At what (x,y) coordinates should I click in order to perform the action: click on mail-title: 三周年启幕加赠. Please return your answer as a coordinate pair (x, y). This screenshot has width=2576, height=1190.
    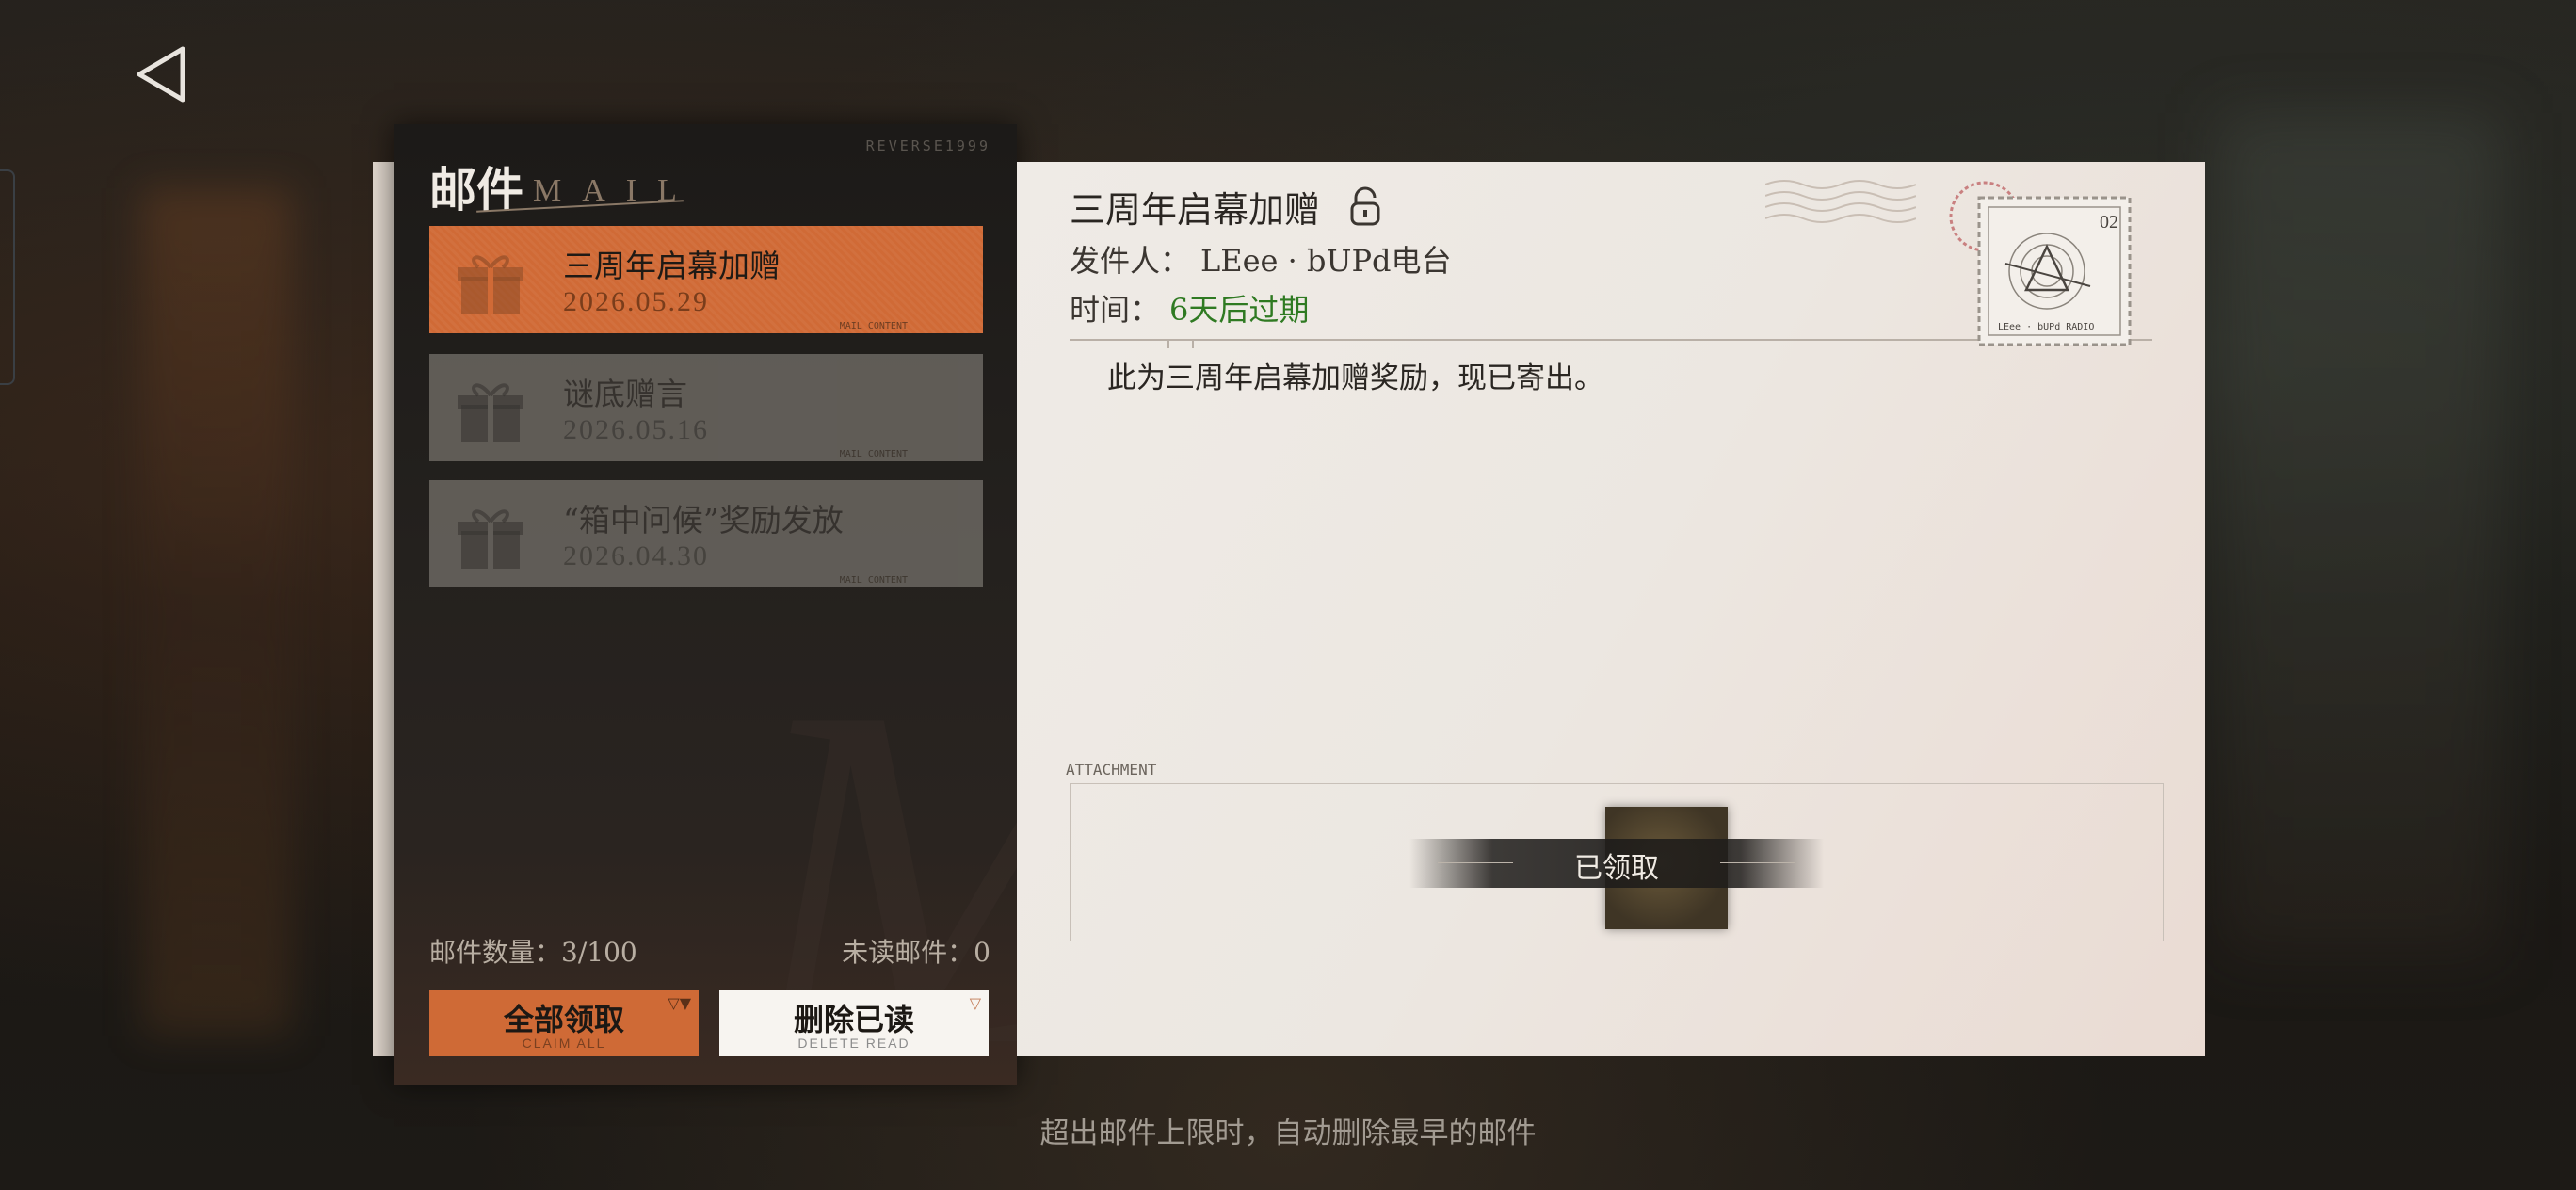
    Looking at the image, I should click on (672, 266).